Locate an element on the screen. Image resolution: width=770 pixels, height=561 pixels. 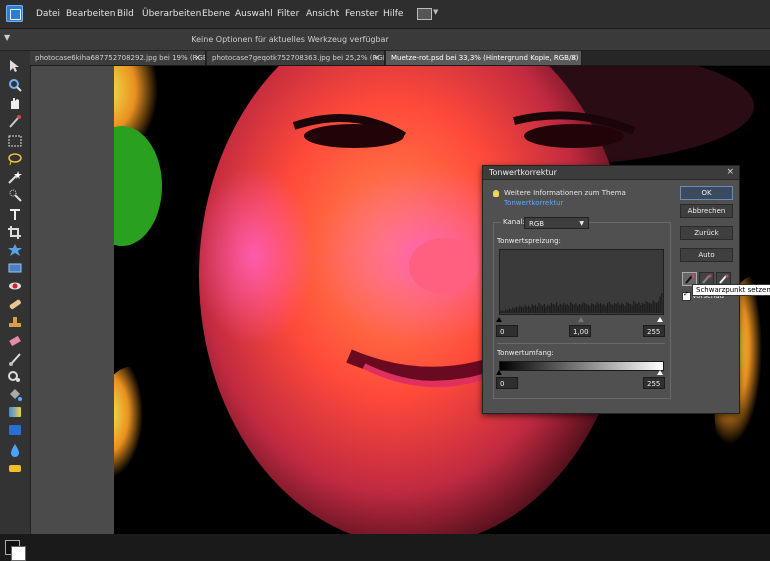
menu-ebene: Ebene is located at coordinates (216, 14).